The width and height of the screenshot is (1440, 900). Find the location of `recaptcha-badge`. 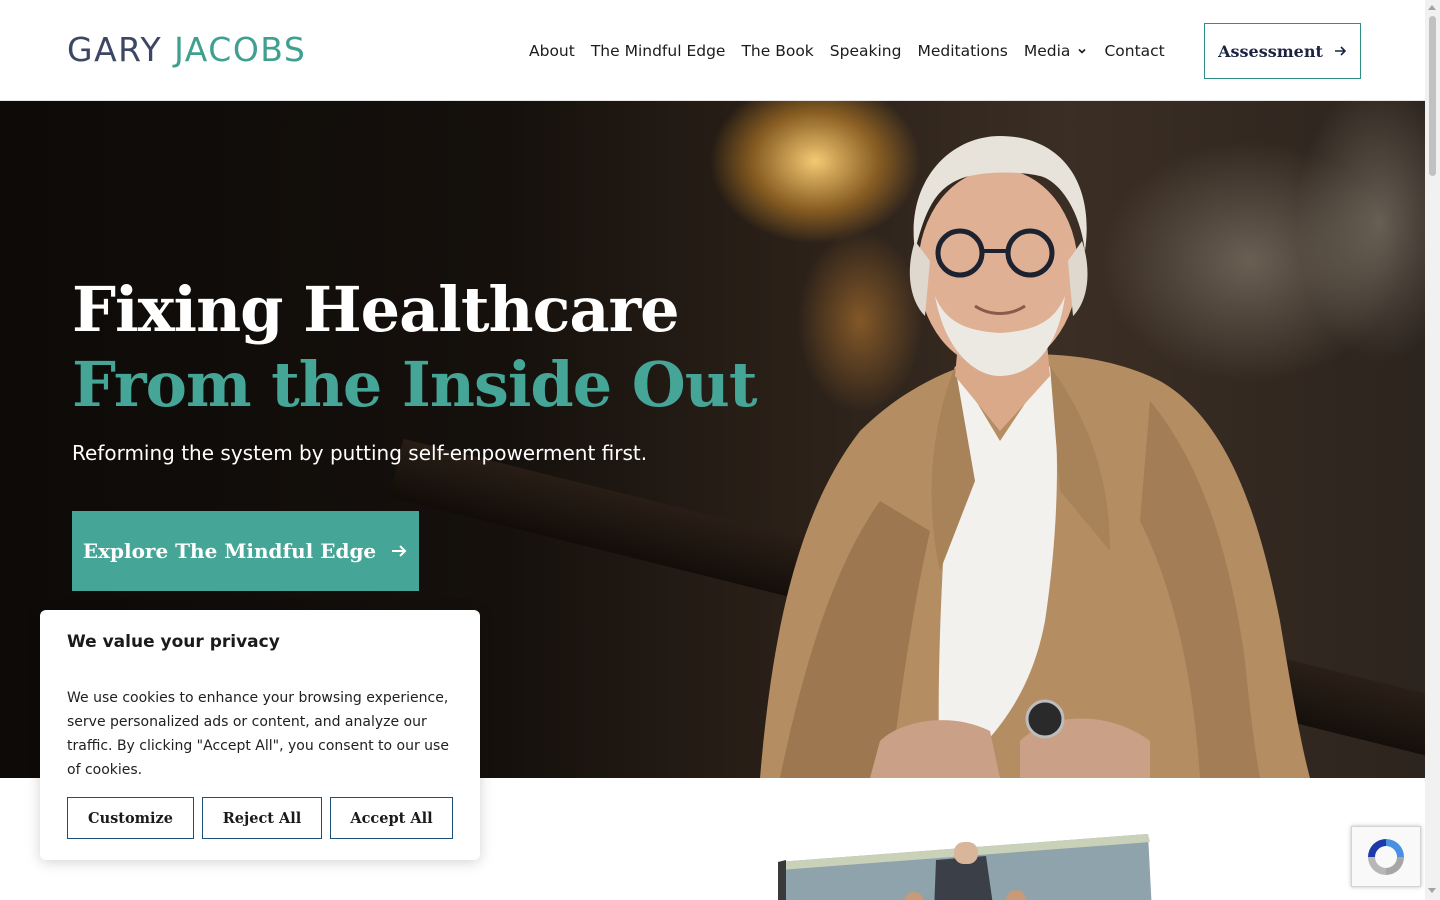

recaptcha-badge is located at coordinates (1386, 856).